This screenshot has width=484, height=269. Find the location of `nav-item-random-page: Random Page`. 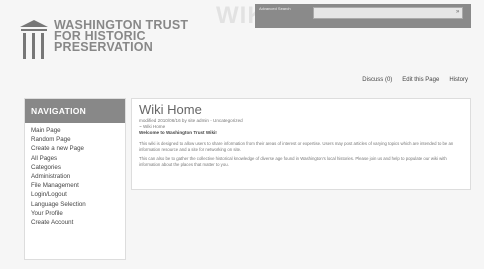

nav-item-random-page: Random Page is located at coordinates (75, 139).